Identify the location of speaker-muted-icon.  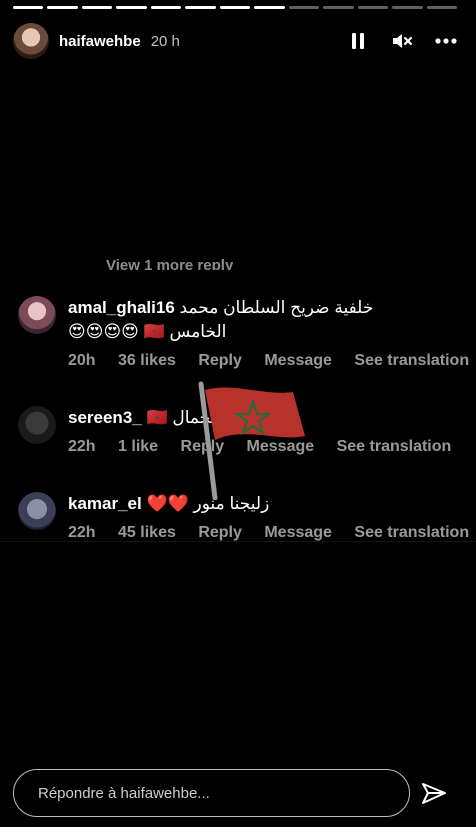
(402, 41).